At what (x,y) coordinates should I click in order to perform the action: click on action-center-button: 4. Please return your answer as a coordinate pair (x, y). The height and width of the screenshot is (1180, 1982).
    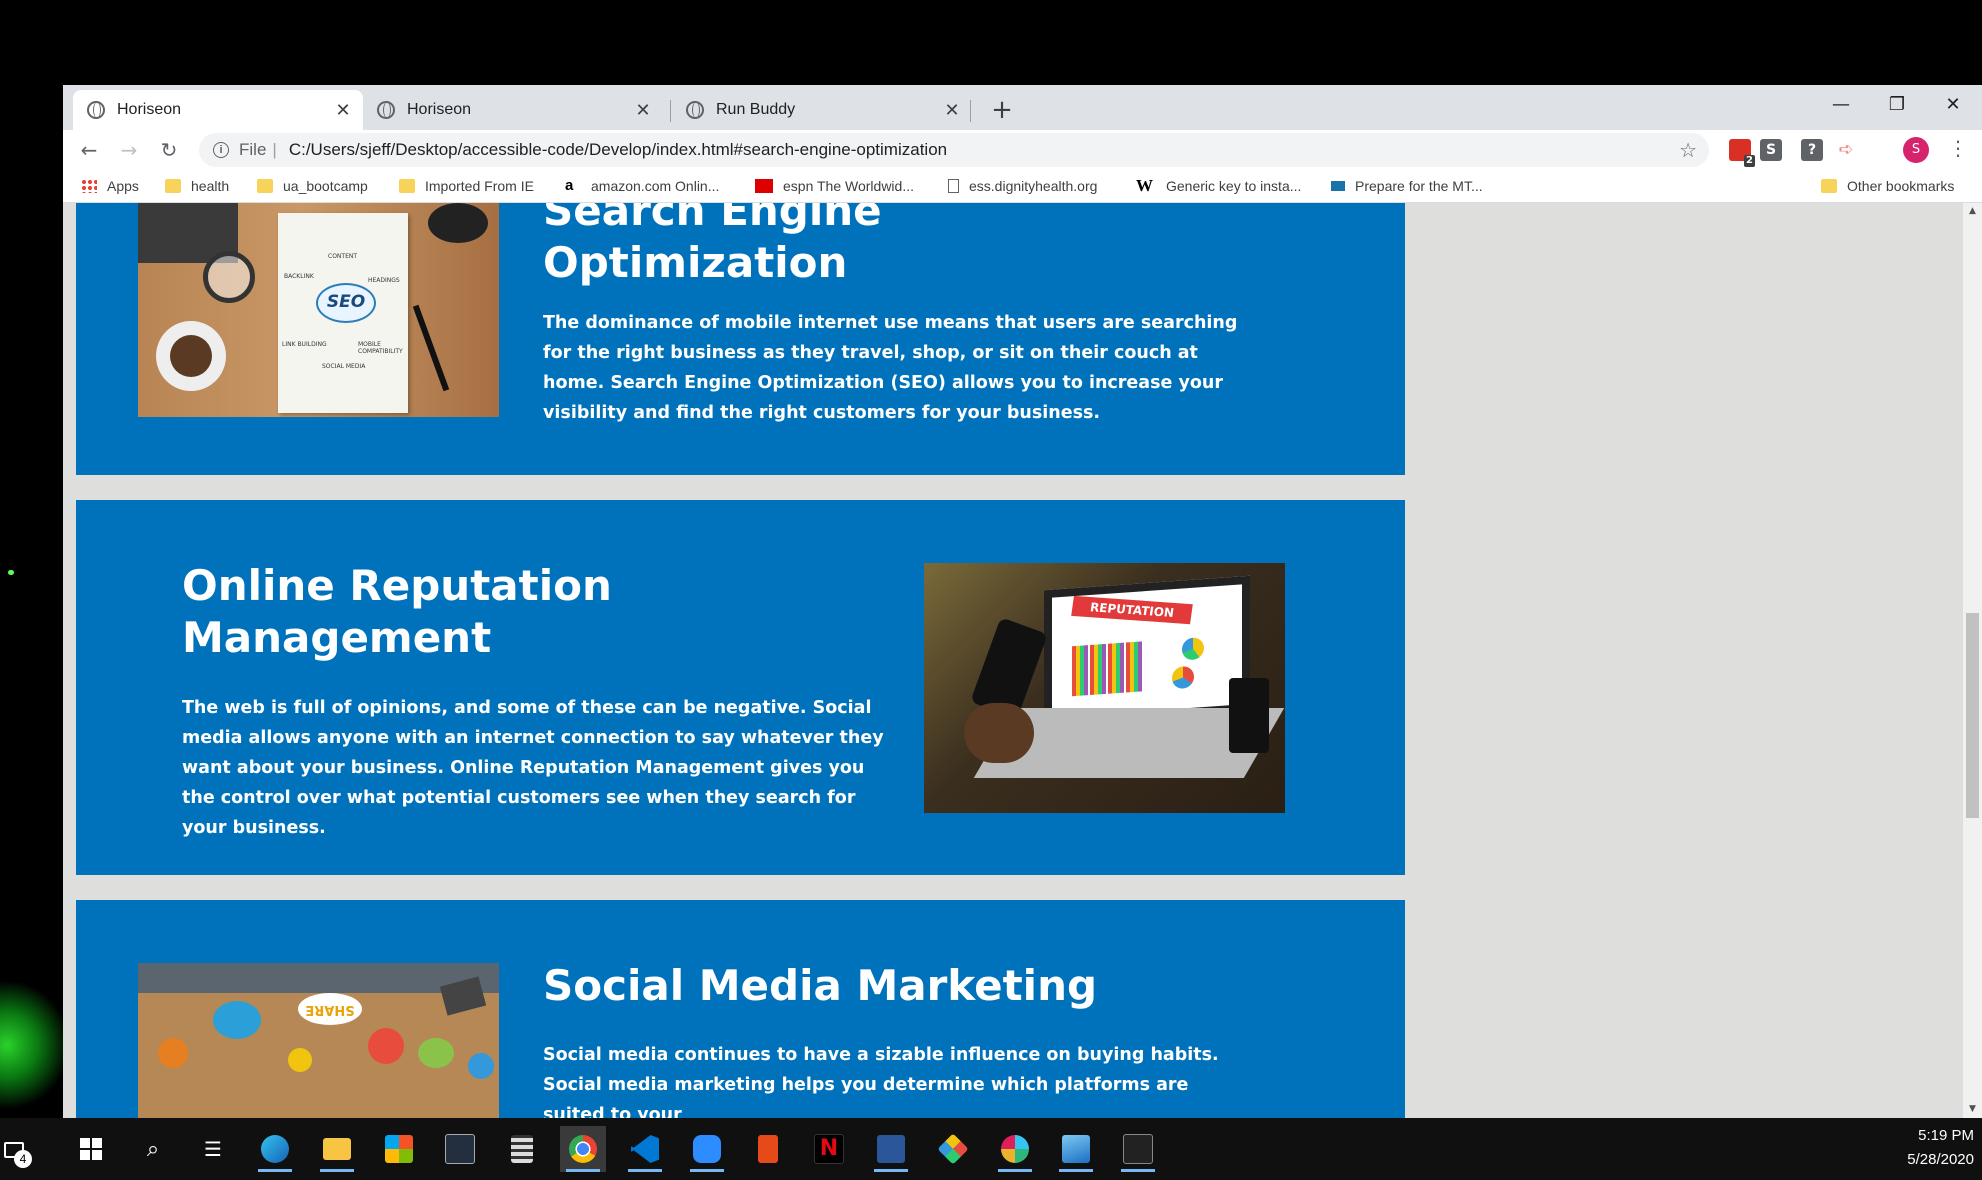
    Looking at the image, I should click on (16, 1155).